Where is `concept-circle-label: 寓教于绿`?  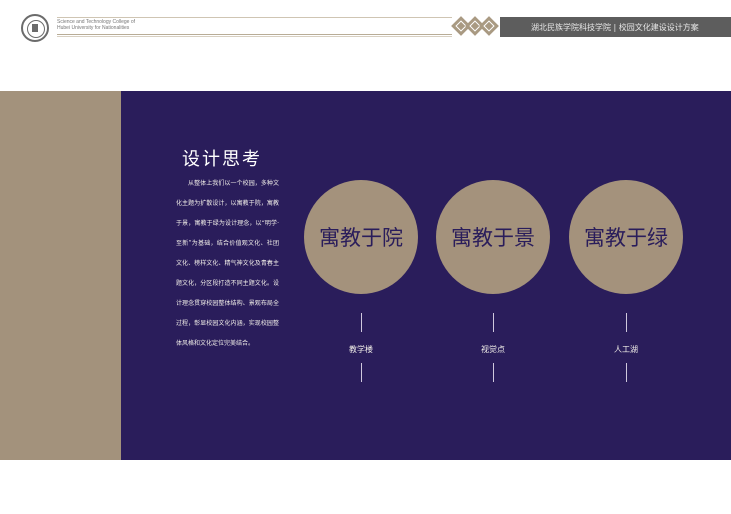 concept-circle-label: 寓教于绿 is located at coordinates (626, 238).